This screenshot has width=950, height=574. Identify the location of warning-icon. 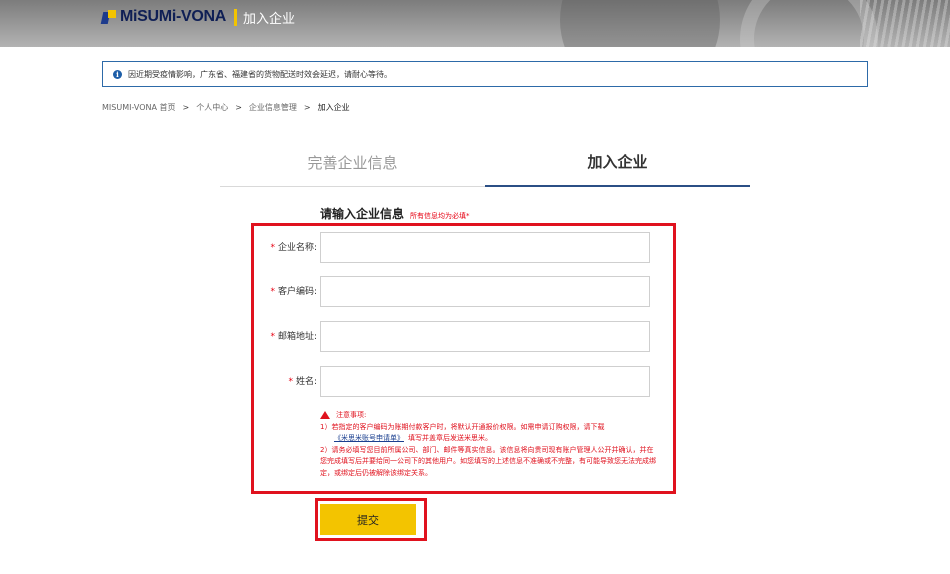
(325, 414).